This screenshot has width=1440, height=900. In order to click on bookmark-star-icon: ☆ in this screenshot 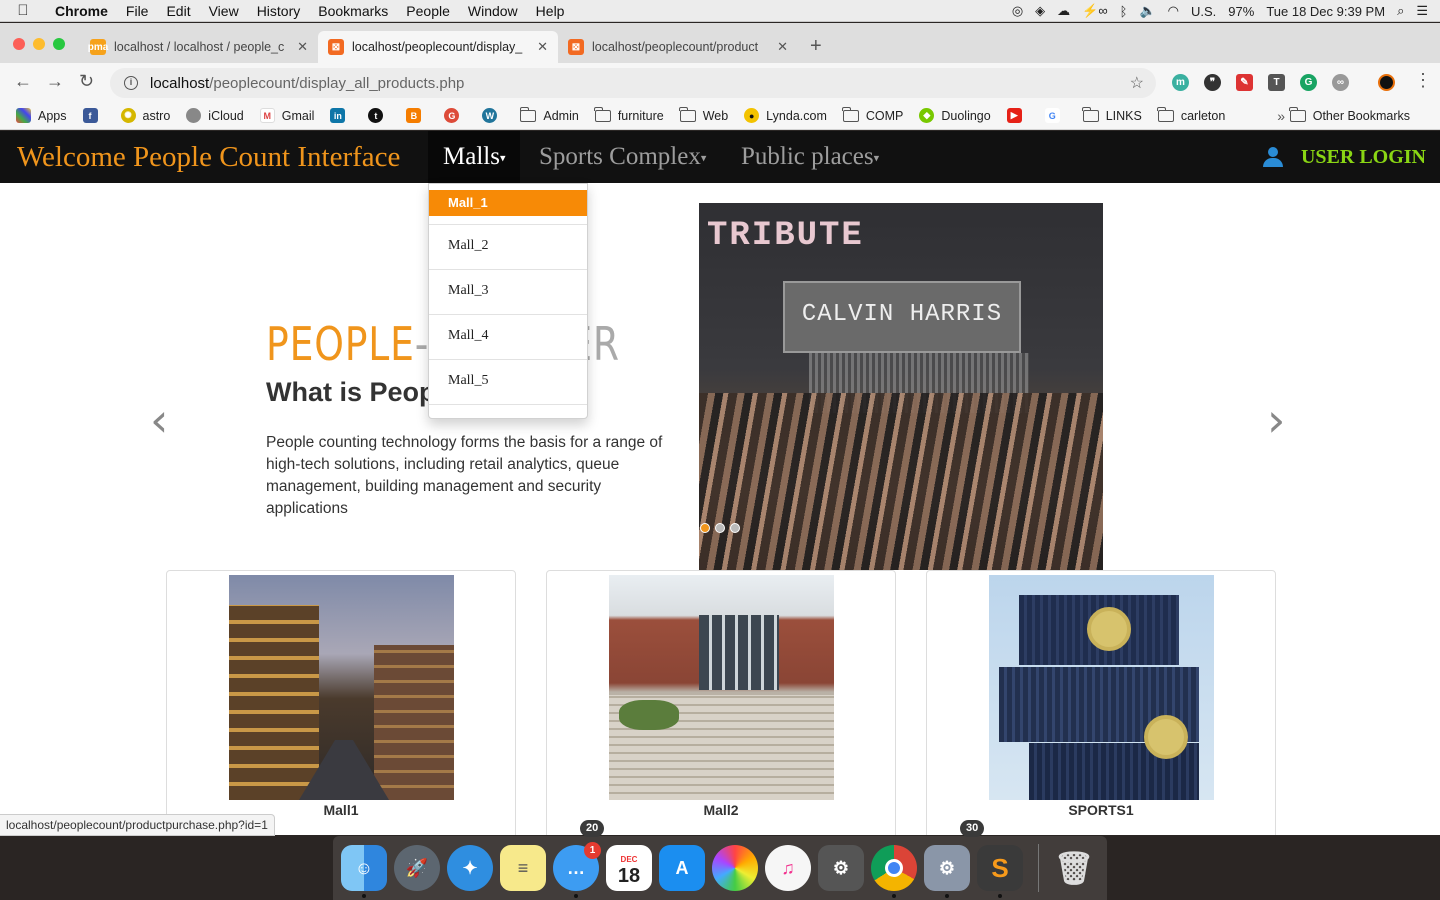, I will do `click(1137, 83)`.